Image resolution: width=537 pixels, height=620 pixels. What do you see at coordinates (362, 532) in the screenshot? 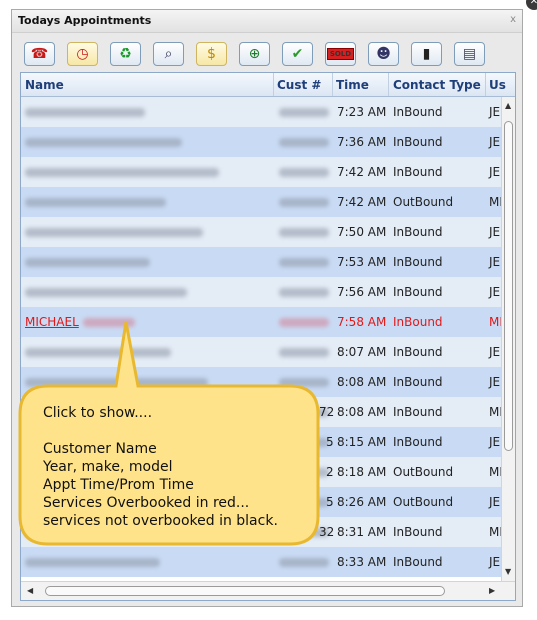
I see `appointment-time: 8:31 AM` at bounding box center [362, 532].